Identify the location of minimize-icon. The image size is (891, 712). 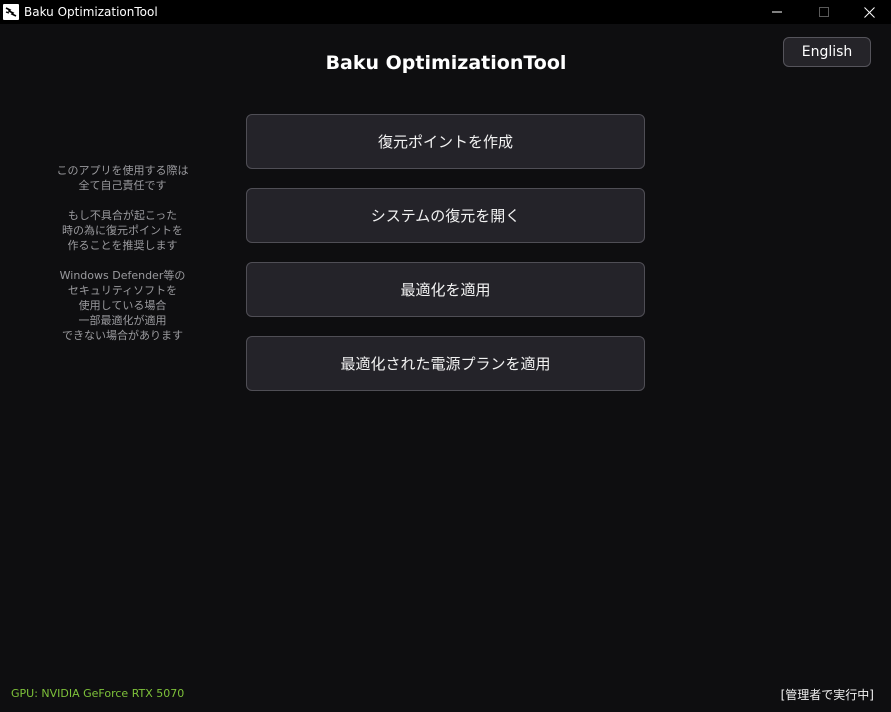
(777, 12).